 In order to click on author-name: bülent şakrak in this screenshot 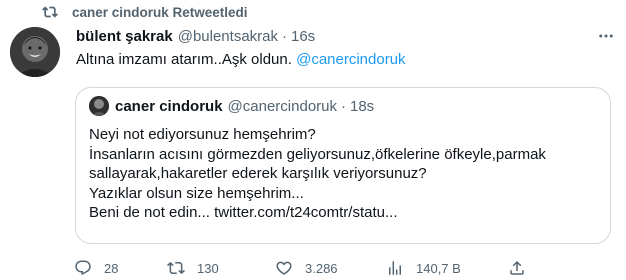, I will do `click(124, 36)`.